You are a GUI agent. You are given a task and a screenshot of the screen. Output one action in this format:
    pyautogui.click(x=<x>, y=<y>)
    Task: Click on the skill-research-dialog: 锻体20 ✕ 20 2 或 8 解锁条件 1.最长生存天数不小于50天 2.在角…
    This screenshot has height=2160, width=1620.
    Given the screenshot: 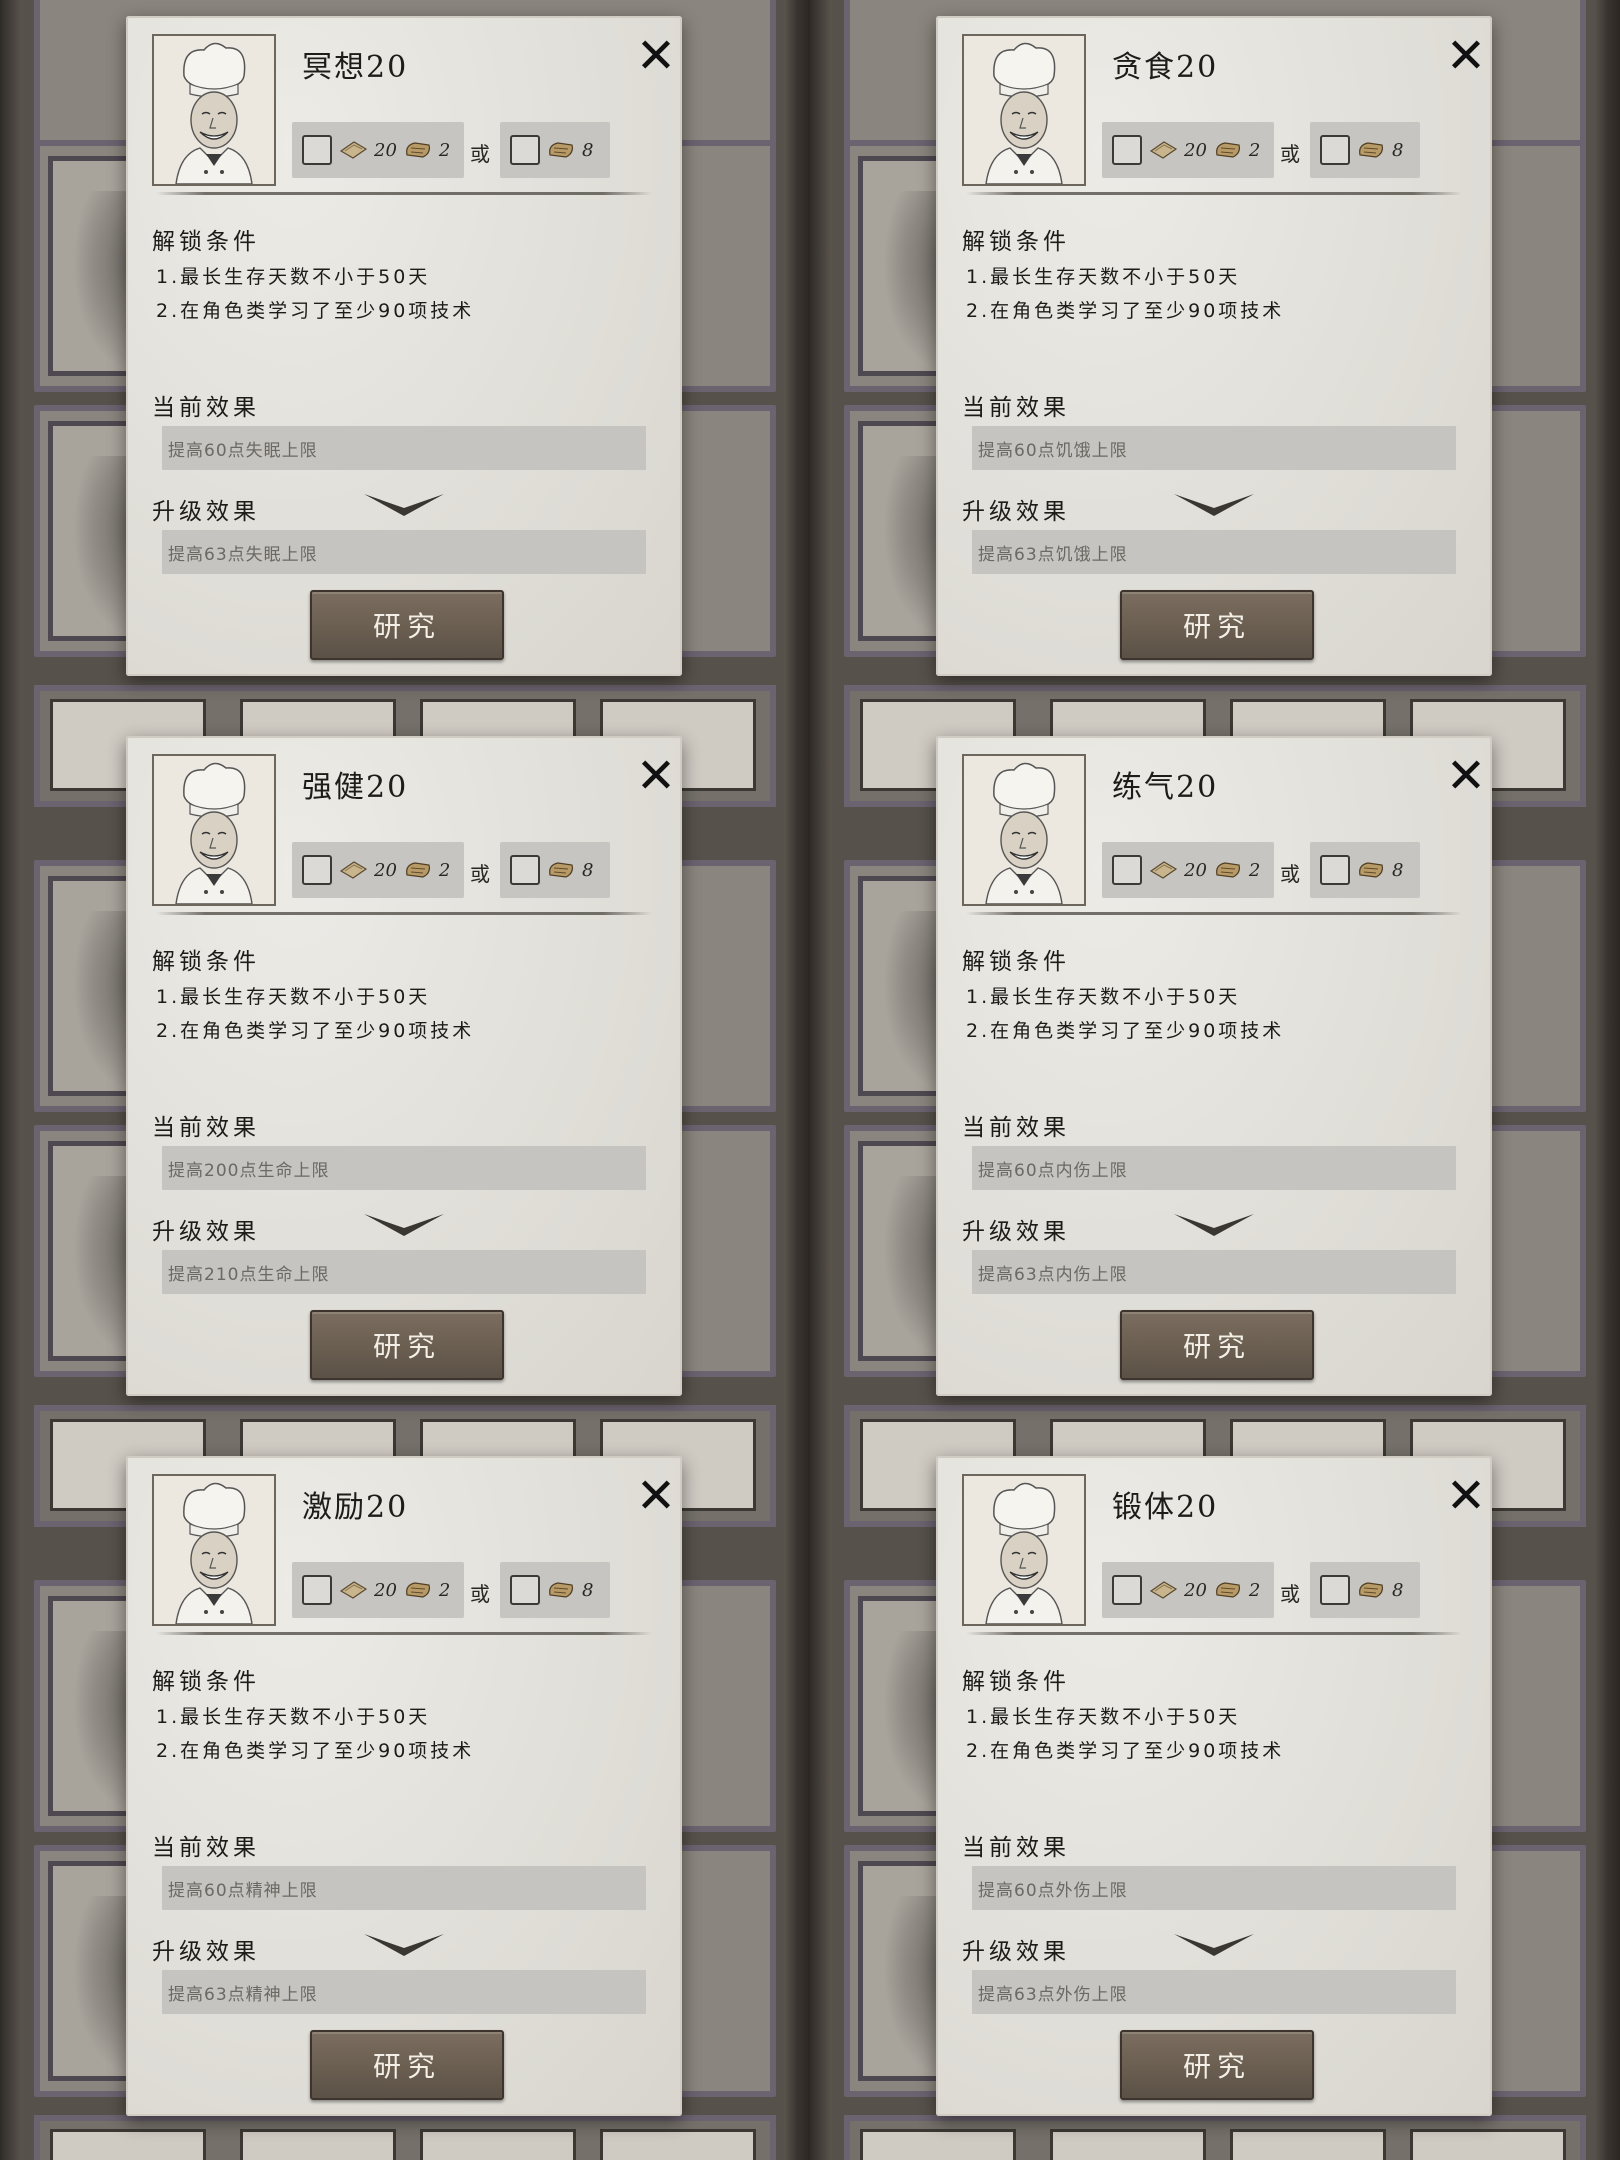 What is the action you would take?
    pyautogui.click(x=1214, y=1786)
    